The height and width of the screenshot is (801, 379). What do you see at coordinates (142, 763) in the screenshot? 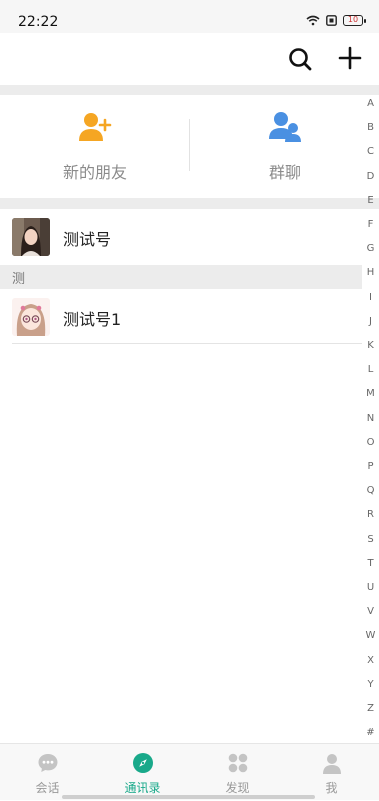
I see `compass-icon` at bounding box center [142, 763].